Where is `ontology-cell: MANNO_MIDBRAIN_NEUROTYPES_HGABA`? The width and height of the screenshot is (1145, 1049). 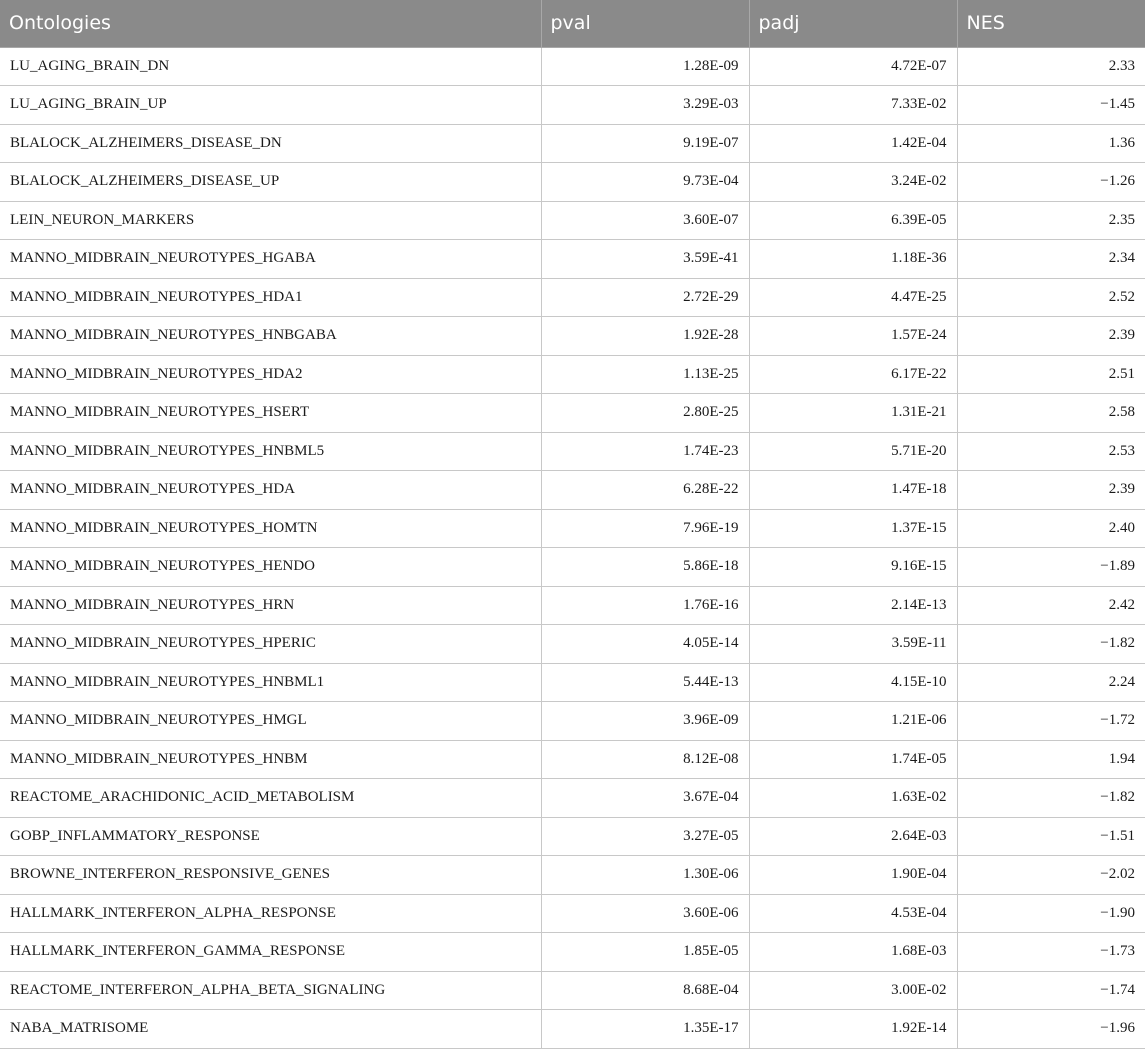 ontology-cell: MANNO_MIDBRAIN_NEUROTYPES_HGABA is located at coordinates (271, 259).